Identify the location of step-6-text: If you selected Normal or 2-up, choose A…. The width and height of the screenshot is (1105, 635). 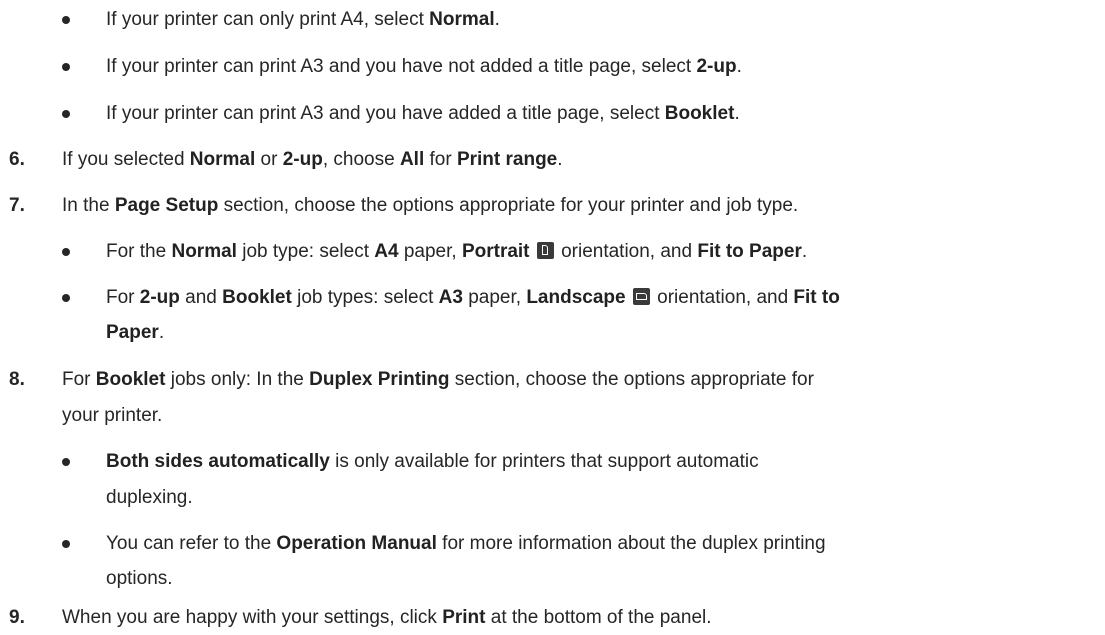
(312, 160).